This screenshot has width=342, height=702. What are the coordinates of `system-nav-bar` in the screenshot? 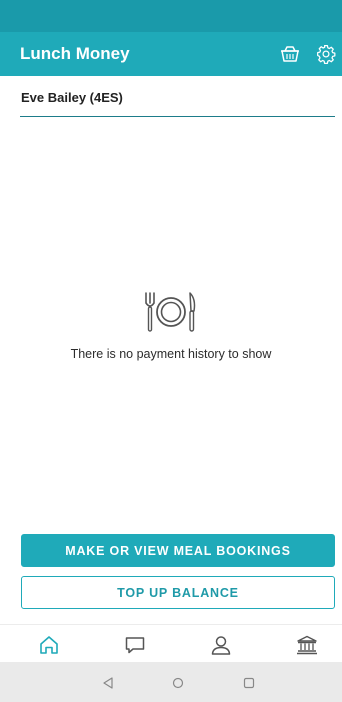 It's located at (171, 682).